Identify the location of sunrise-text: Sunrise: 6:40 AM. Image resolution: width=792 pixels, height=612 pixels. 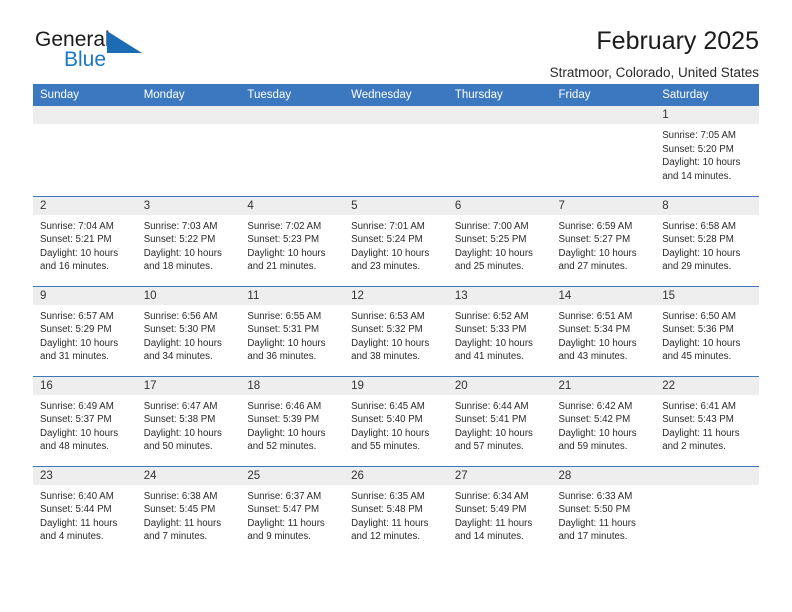
(77, 496).